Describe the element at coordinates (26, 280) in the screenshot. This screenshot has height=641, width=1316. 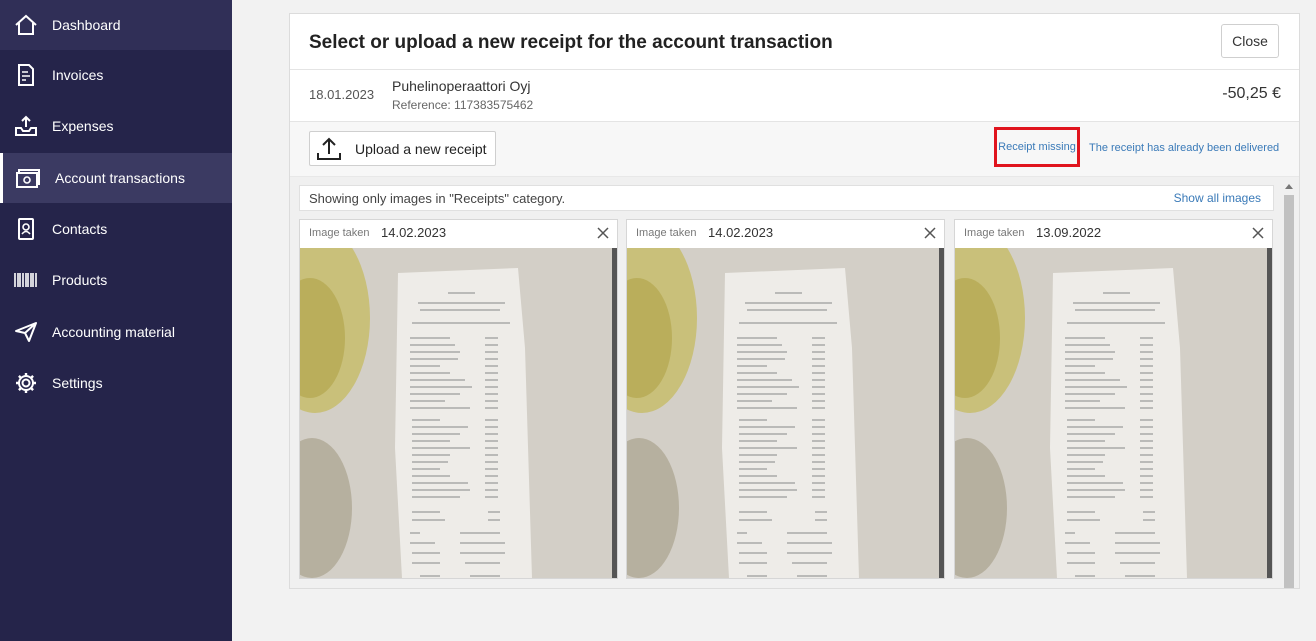
I see `barcode-icon` at that location.